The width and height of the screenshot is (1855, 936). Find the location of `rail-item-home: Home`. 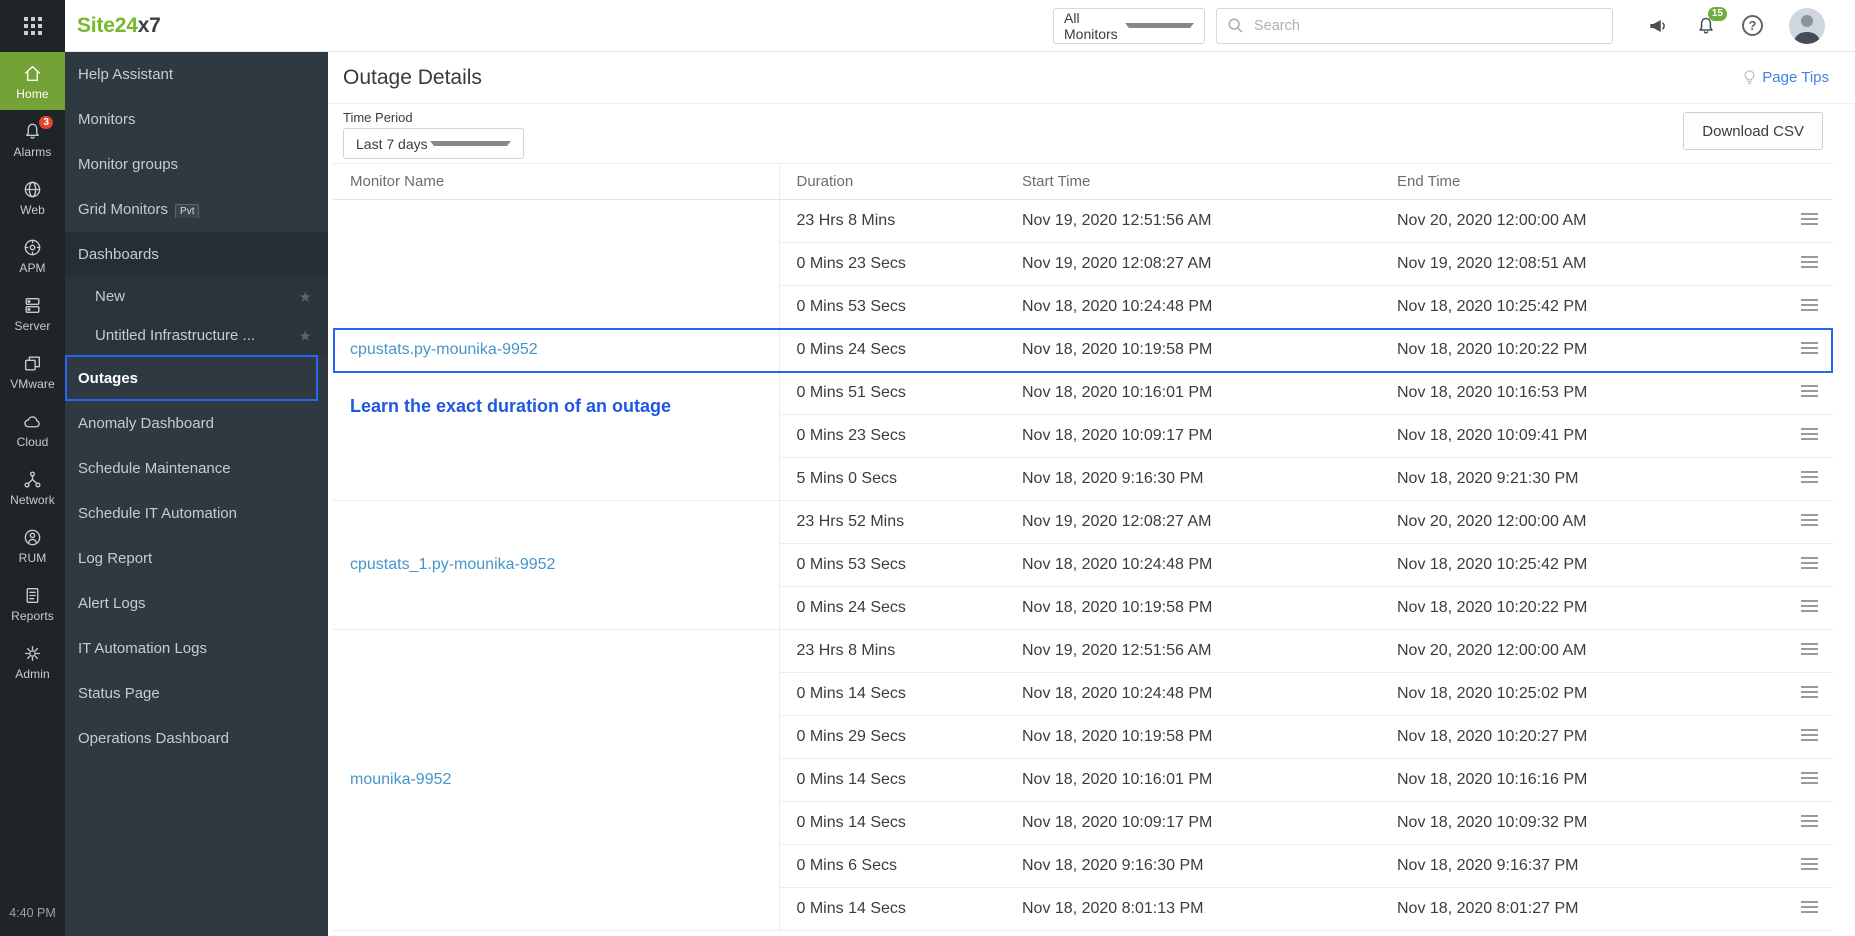

rail-item-home: Home is located at coordinates (32, 81).